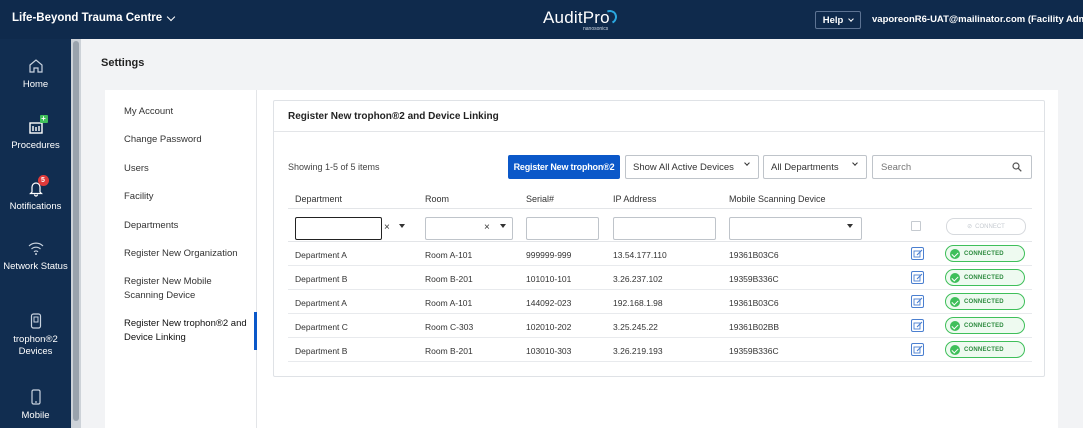 This screenshot has width=1083, height=428. I want to click on cell-room: Room C-303, so click(449, 327).